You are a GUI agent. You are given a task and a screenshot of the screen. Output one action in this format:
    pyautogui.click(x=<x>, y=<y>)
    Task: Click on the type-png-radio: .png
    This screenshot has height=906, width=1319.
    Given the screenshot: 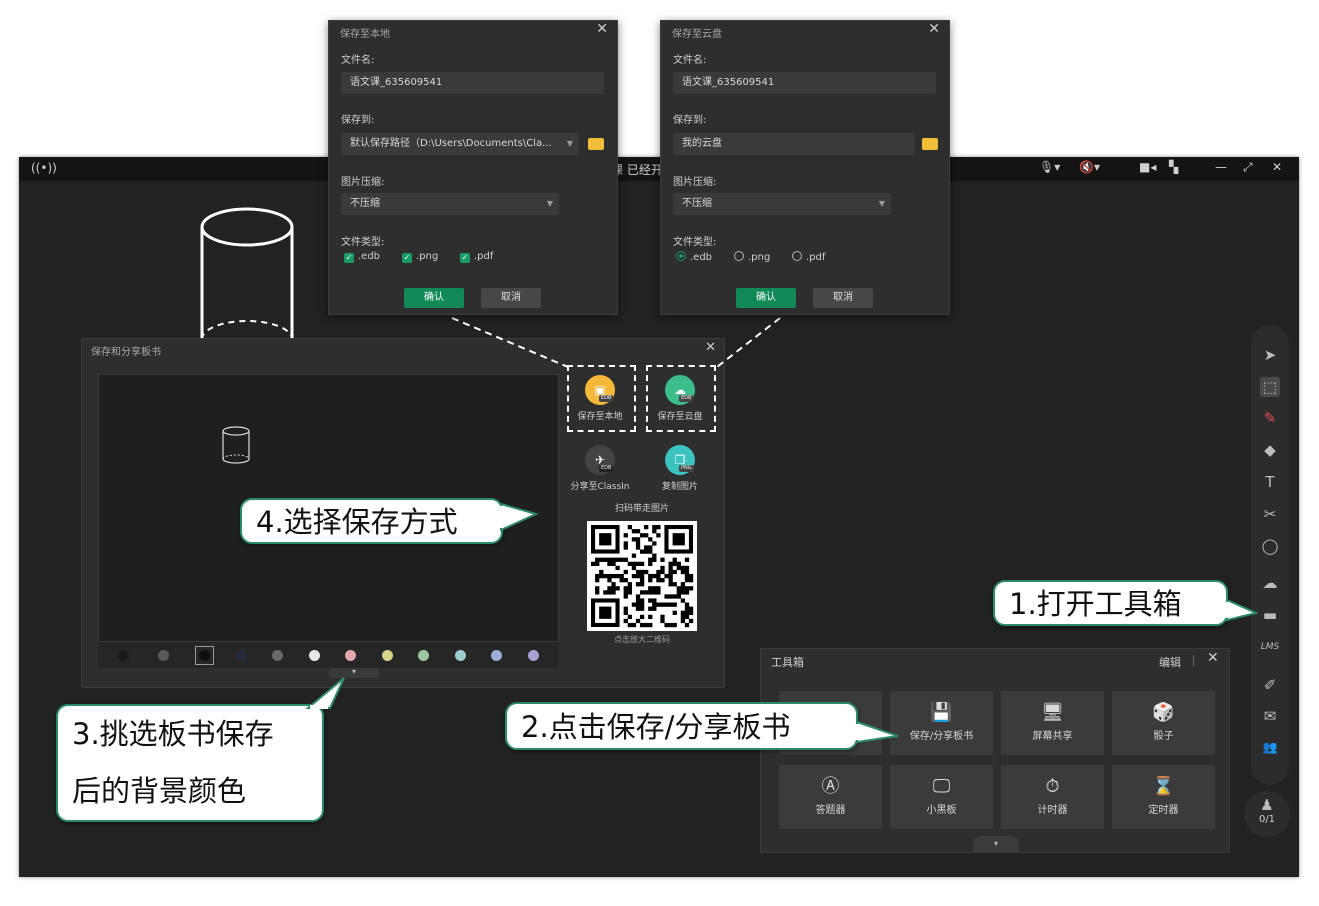 What is the action you would take?
    pyautogui.click(x=752, y=257)
    